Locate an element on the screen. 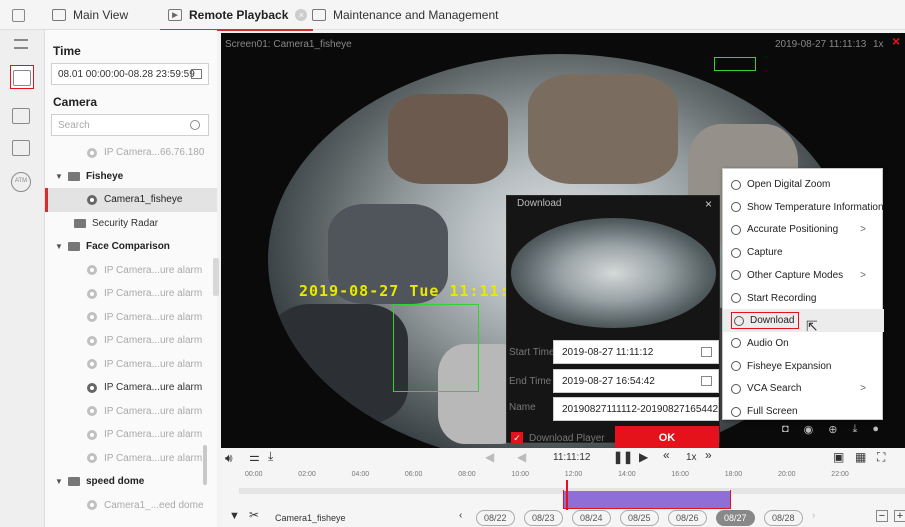 The height and width of the screenshot is (527, 905). step-forward-icon: ▶ is located at coordinates (643, 457).